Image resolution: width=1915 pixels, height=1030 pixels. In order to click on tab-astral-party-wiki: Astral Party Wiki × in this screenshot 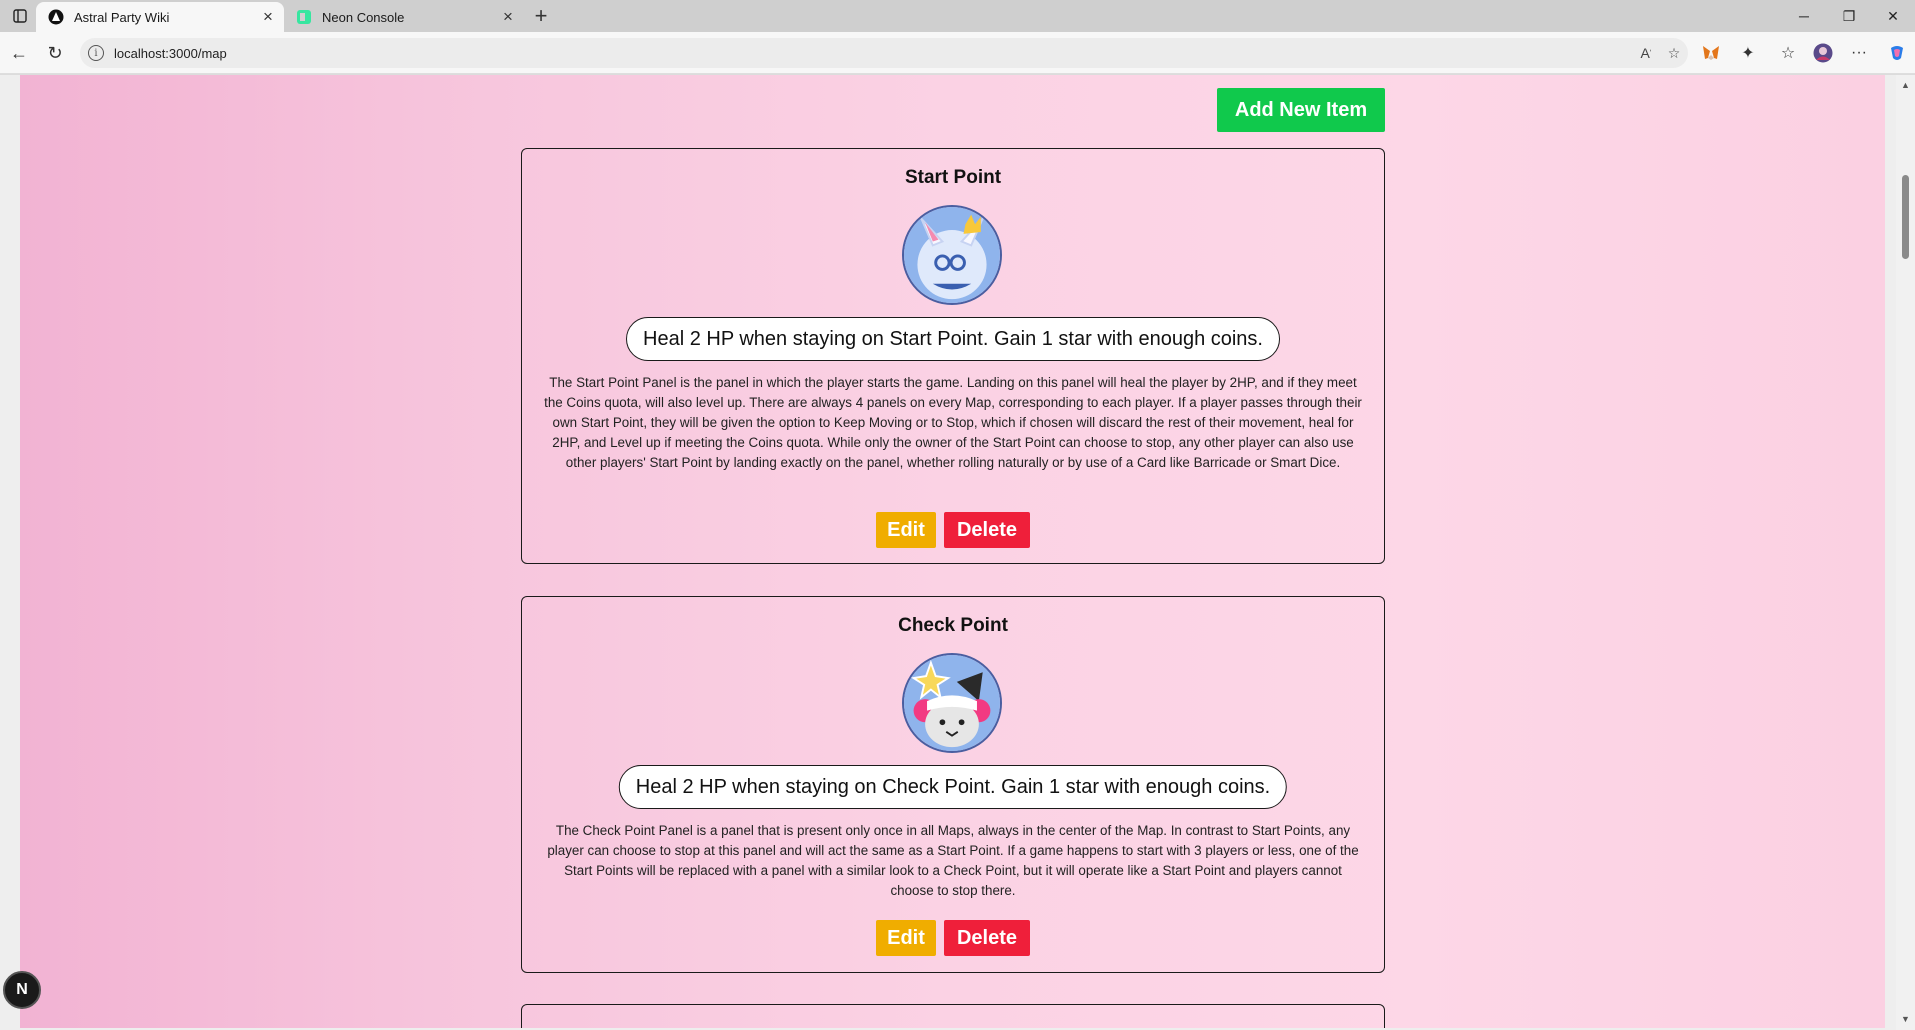, I will do `click(160, 17)`.